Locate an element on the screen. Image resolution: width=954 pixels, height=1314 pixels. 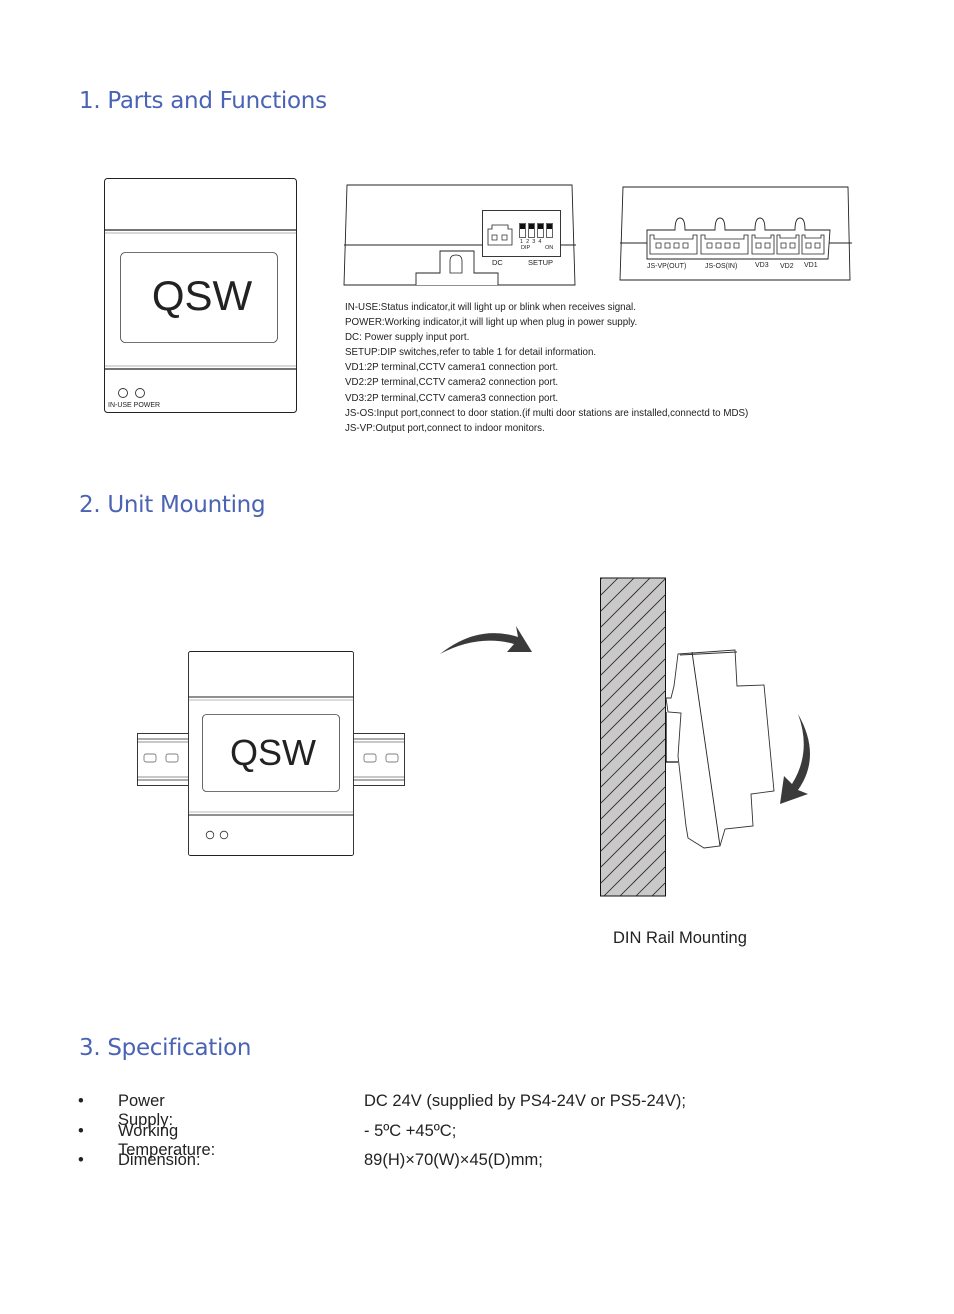
side-profile-outline is located at coordinates (720, 749).